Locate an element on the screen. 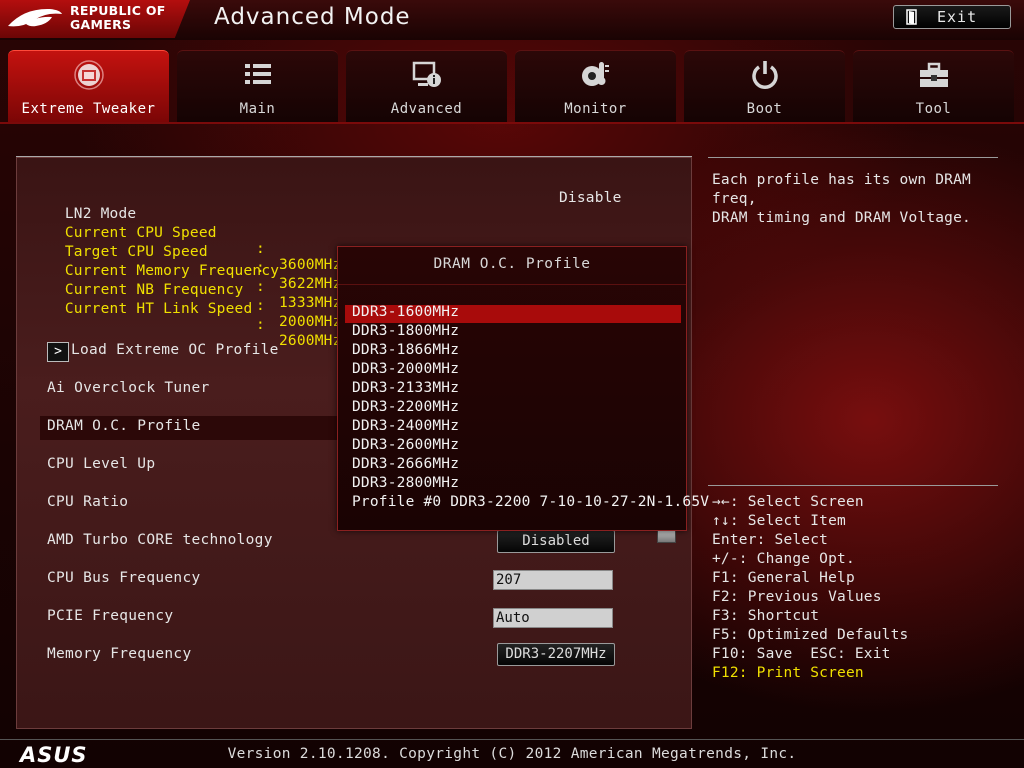 The height and width of the screenshot is (768, 1024). key-hint: F2: Previous Values is located at coordinates (797, 597).